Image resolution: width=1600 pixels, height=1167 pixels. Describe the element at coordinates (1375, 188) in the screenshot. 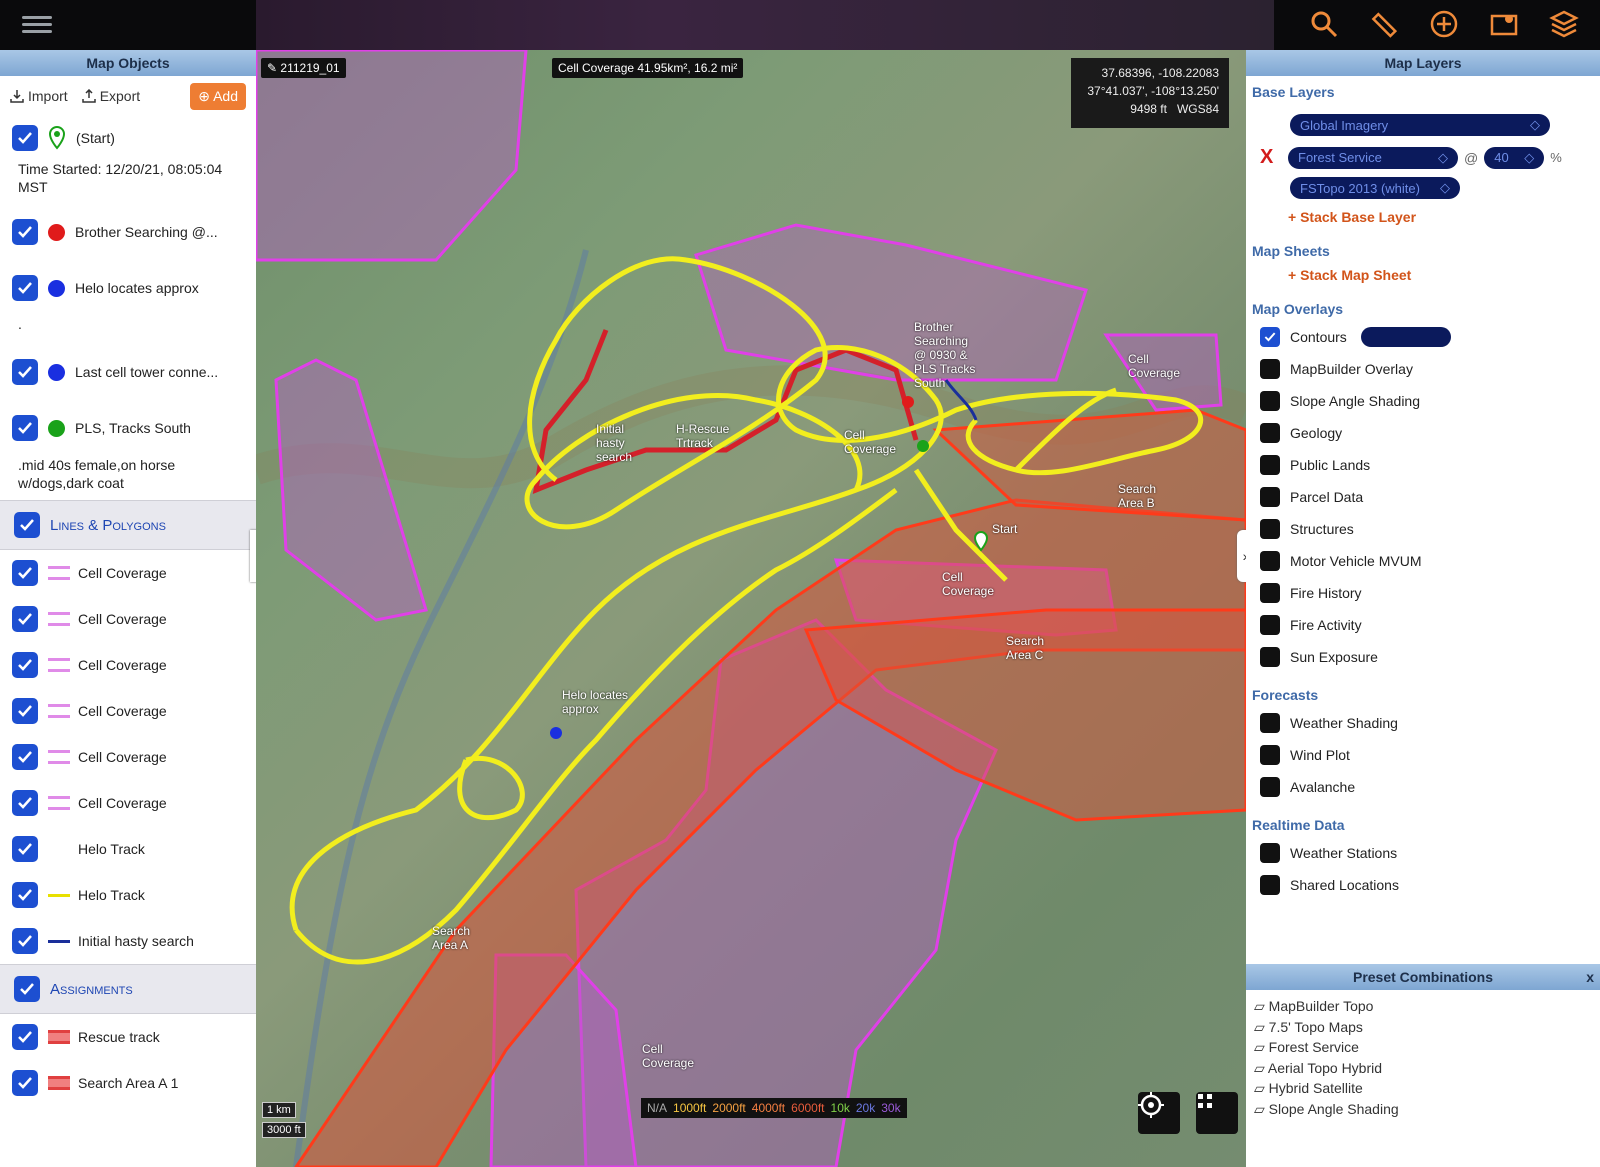

I see `stack-sub-select: FSTopo 2013 (white) ◇` at that location.